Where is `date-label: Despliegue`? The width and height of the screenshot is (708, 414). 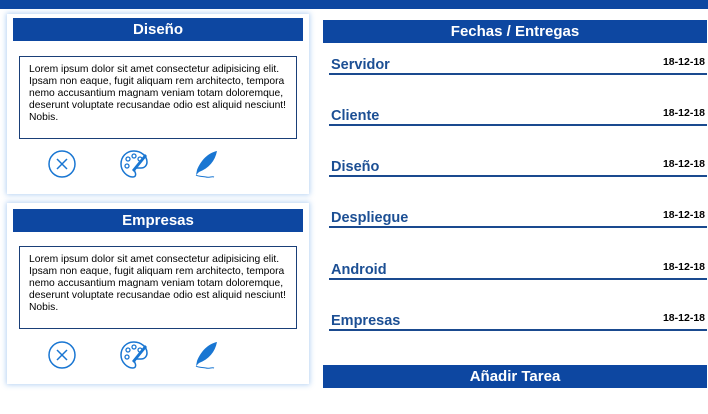
date-label: Despliegue is located at coordinates (369, 218).